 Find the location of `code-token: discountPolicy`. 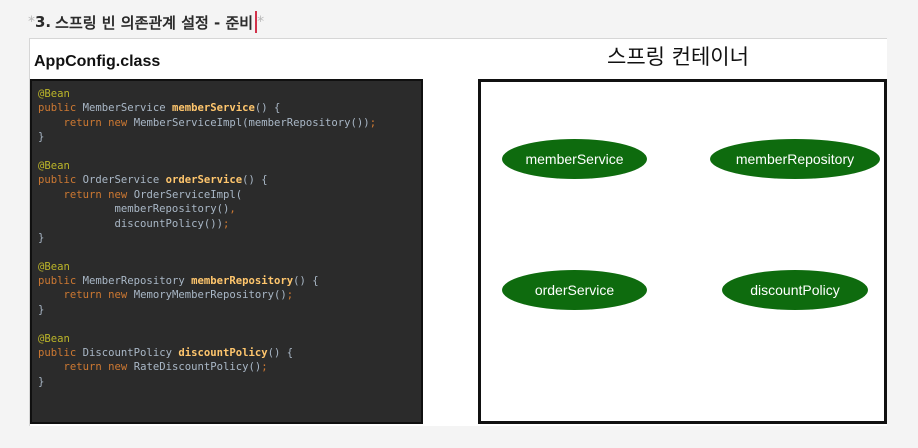

code-token: discountPolicy is located at coordinates (223, 353).